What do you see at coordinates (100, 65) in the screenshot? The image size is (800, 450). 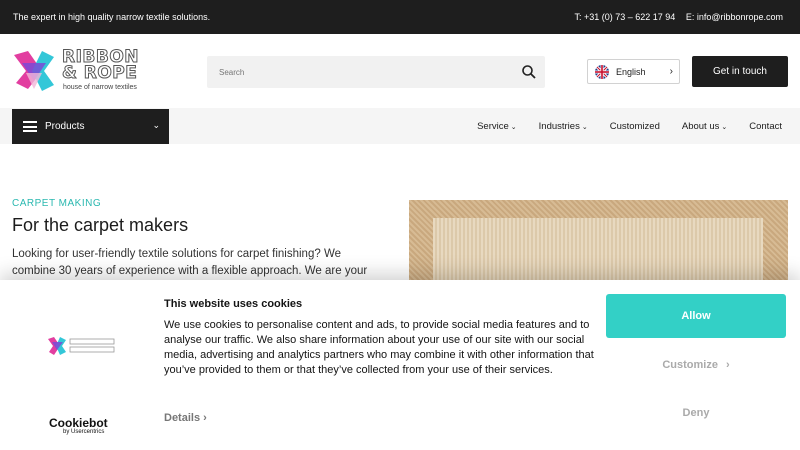 I see `logo-wordmark: RIBBON & ROPE` at bounding box center [100, 65].